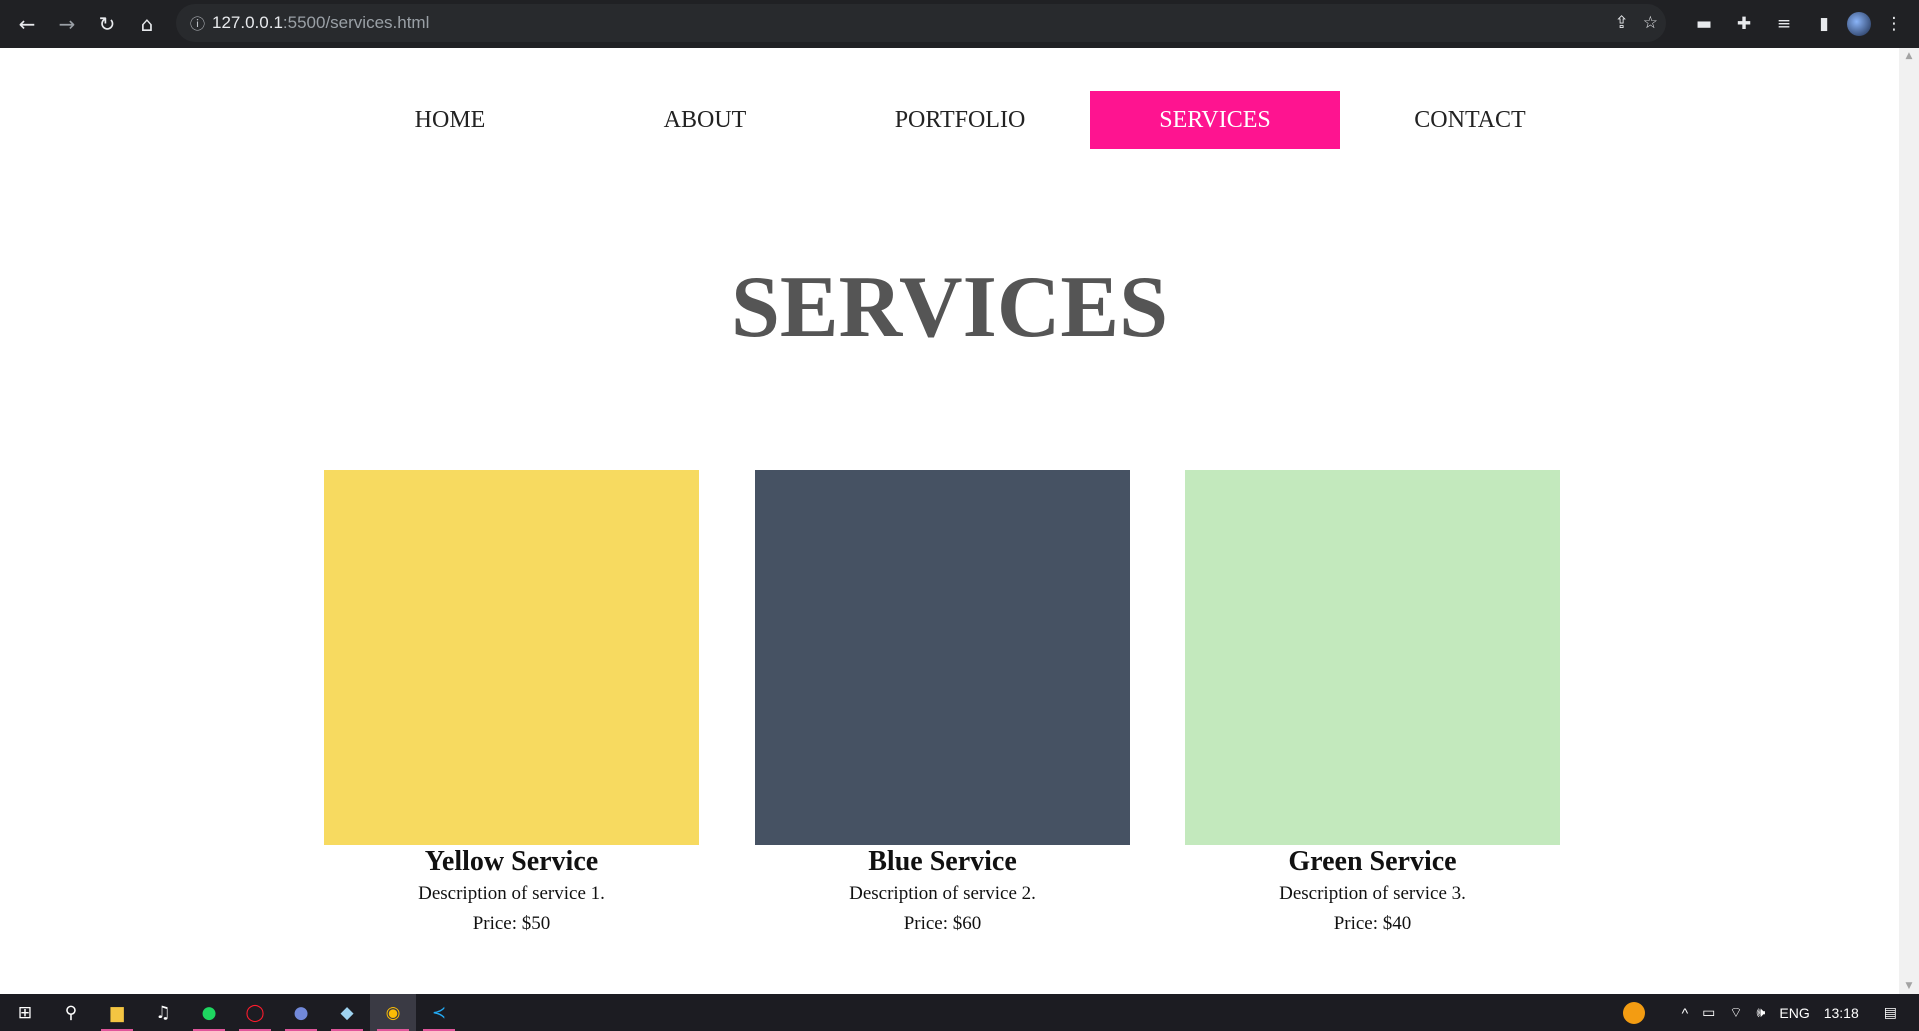  I want to click on vscode-icon: ≺, so click(439, 1012).